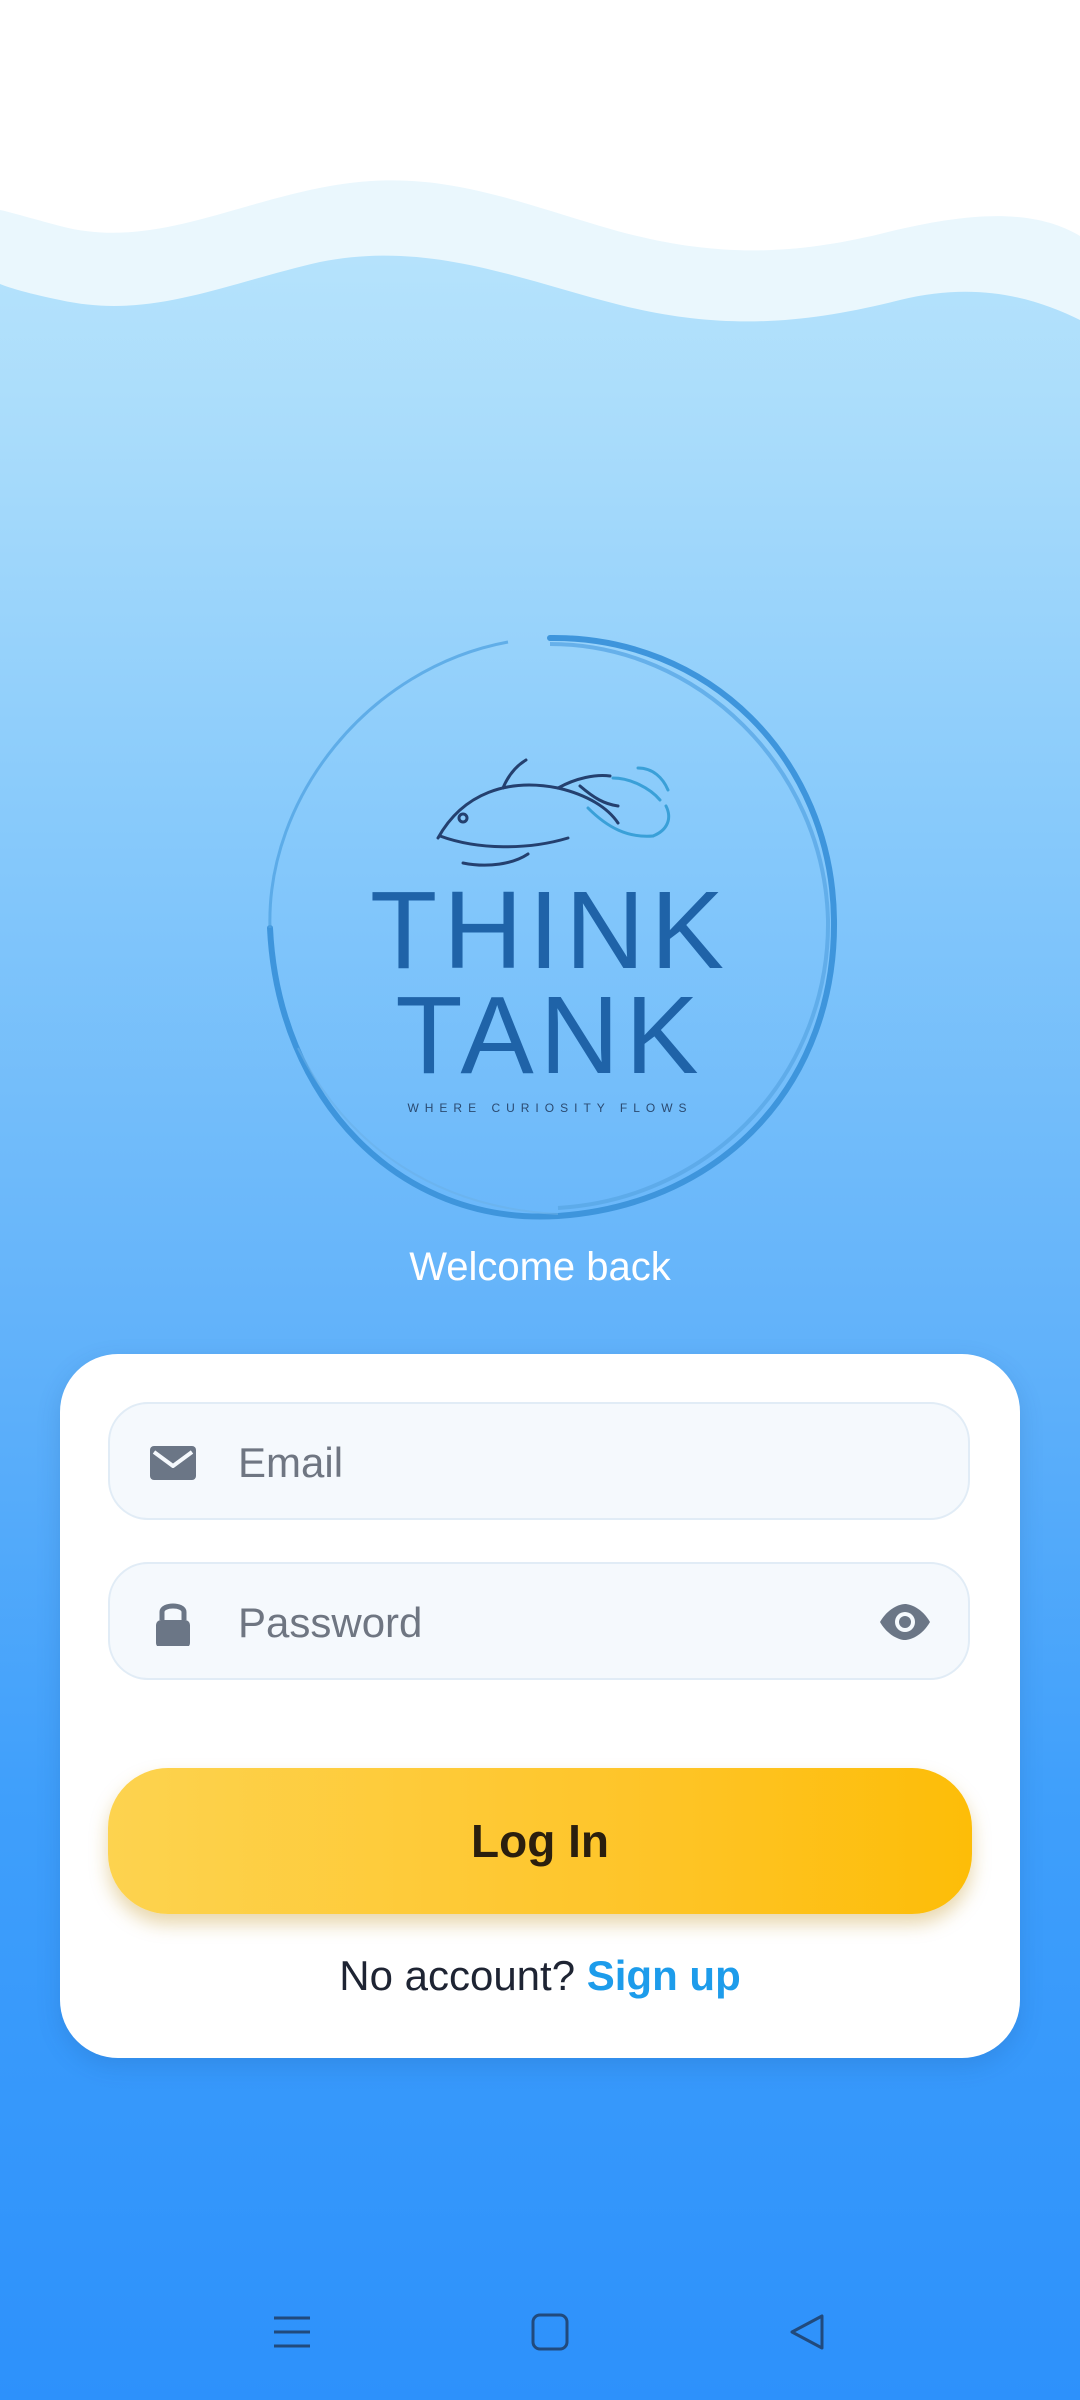  Describe the element at coordinates (808, 2332) in the screenshot. I see `back-triangle-icon` at that location.